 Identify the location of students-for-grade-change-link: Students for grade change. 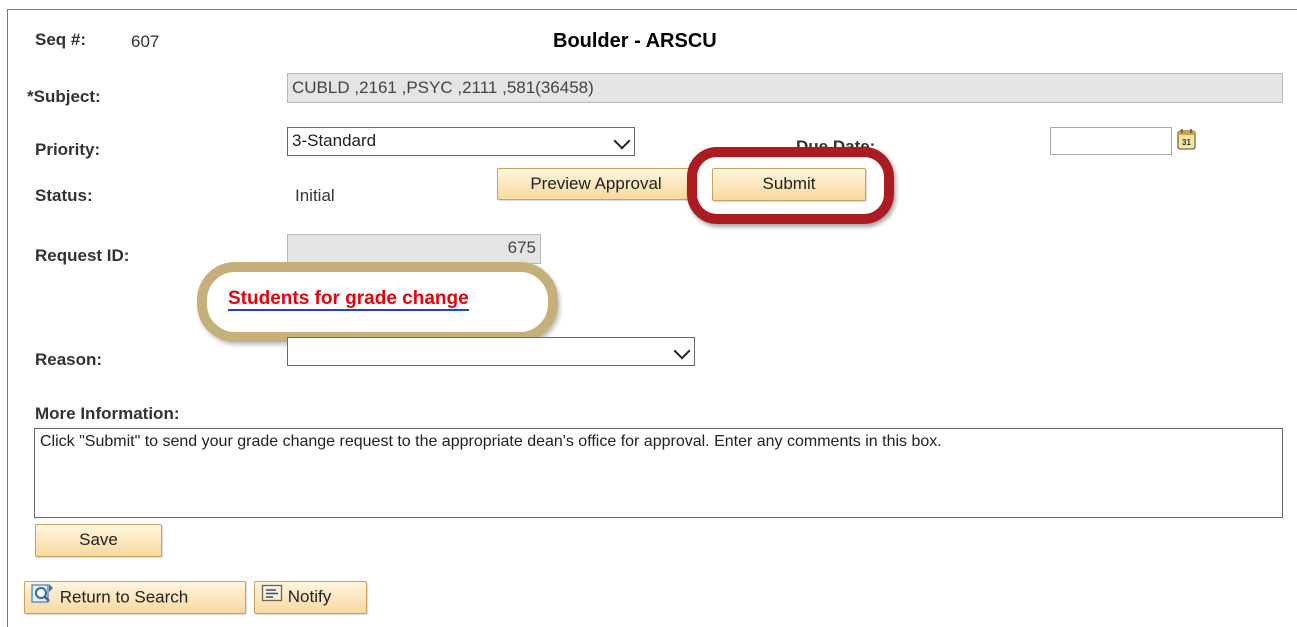
(348, 300).